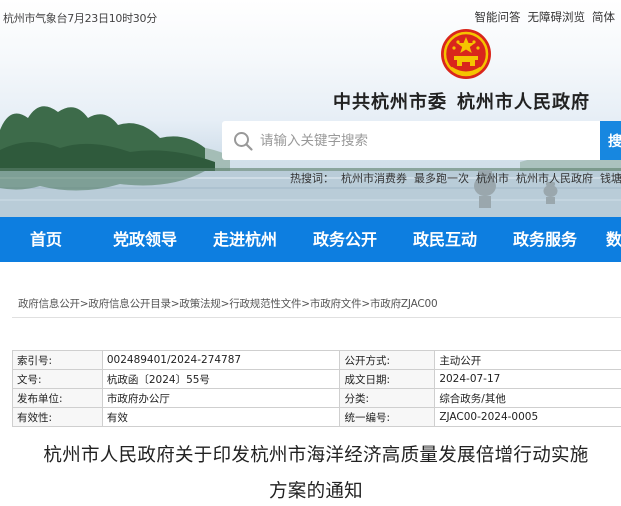 The width and height of the screenshot is (621, 506). I want to click on top-link-accessibility: 无障碍浏览, so click(557, 17).